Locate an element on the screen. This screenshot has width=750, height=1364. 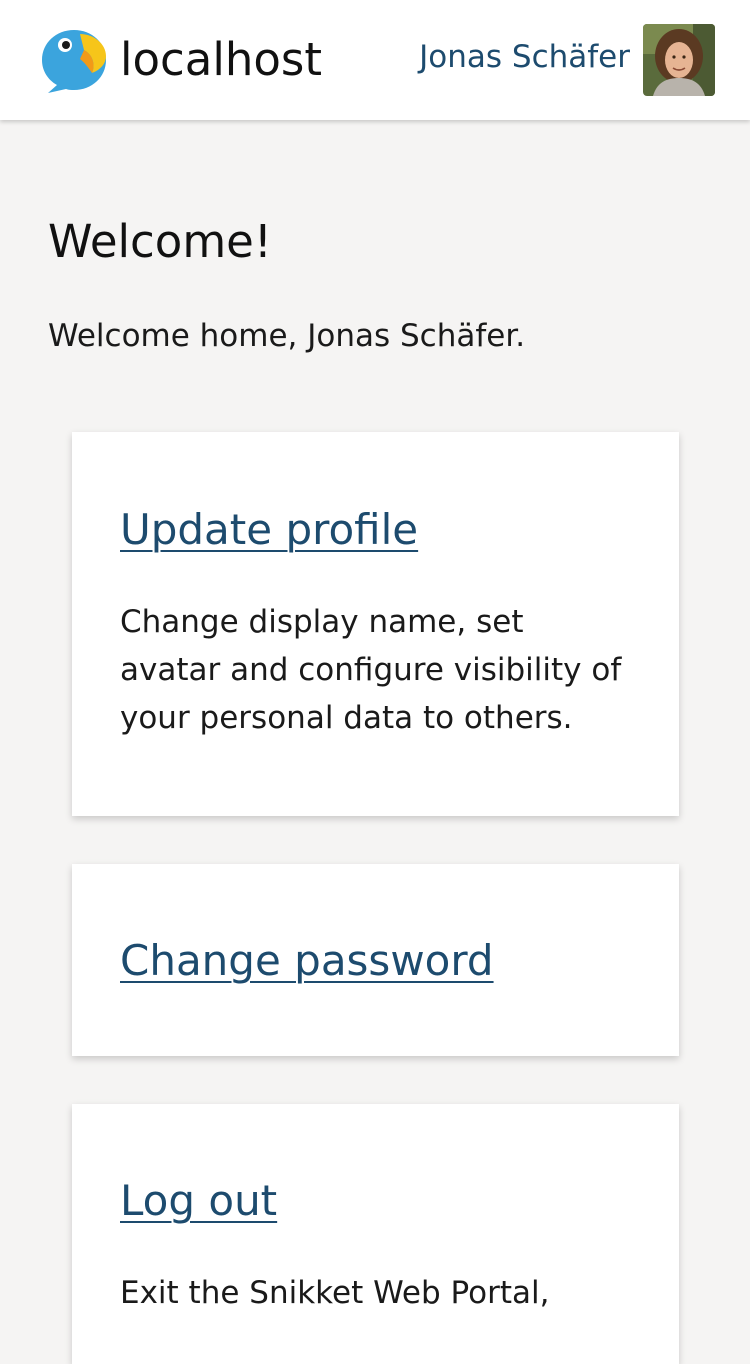
update-profile-link: Update profile is located at coordinates (269, 530).